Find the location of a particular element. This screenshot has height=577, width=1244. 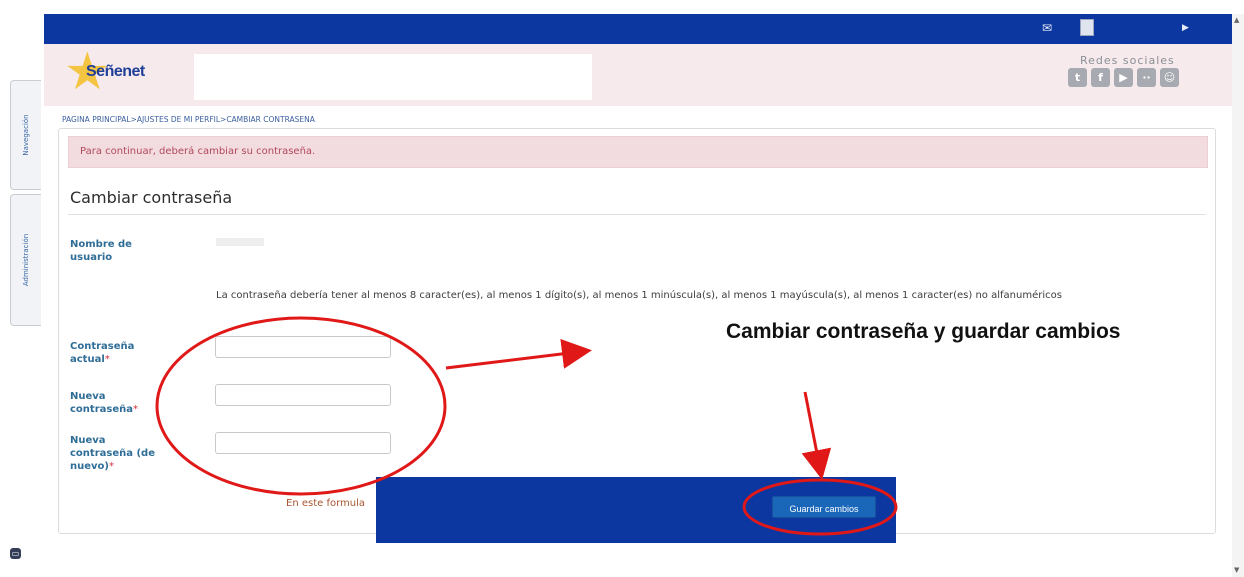

annotation-arrow-right is located at coordinates (518, 354).